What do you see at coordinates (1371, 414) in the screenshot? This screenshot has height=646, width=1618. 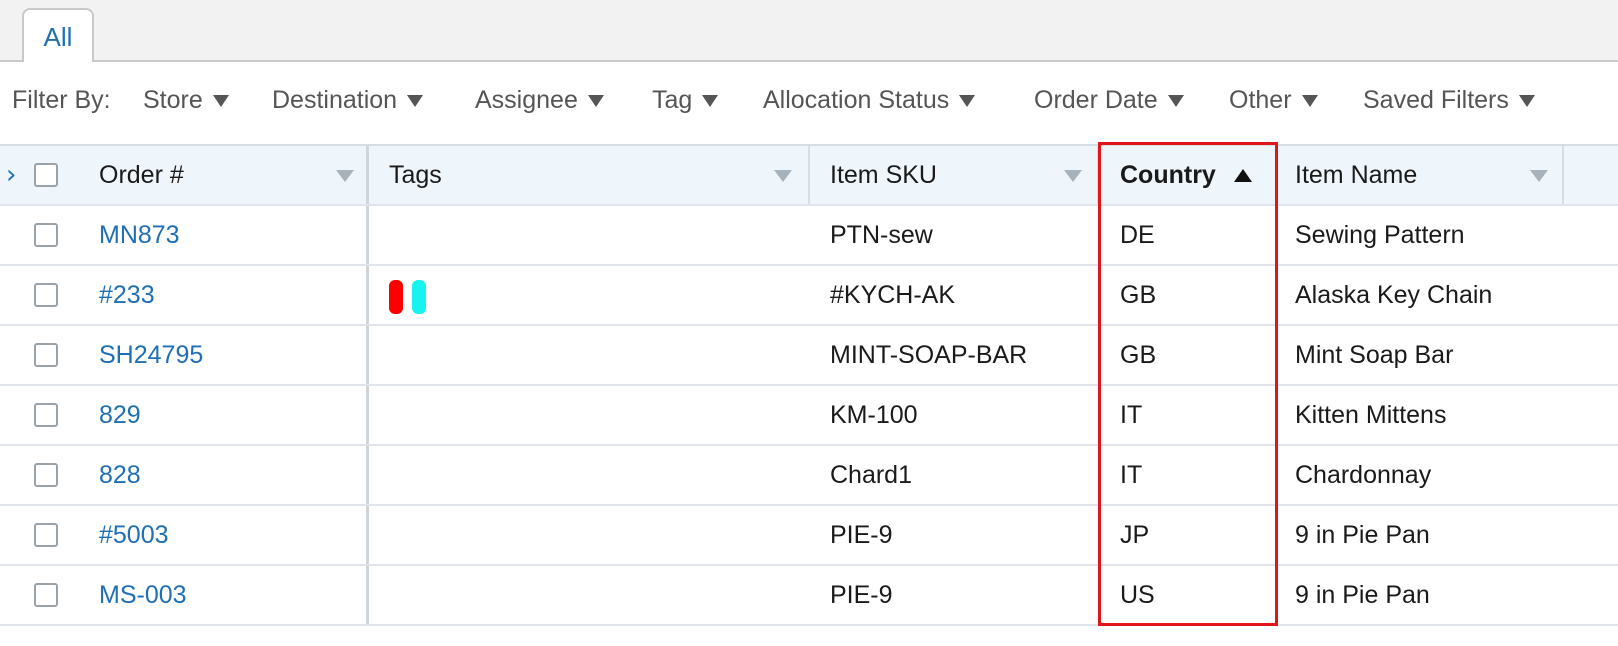 I see `item-name-cell: Kitten Mittens` at bounding box center [1371, 414].